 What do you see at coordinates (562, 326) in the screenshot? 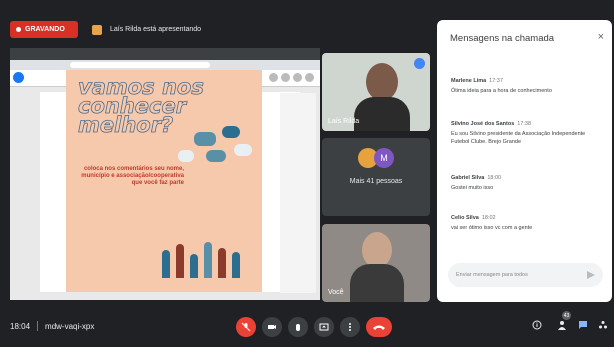
I see `people-icon` at bounding box center [562, 326].